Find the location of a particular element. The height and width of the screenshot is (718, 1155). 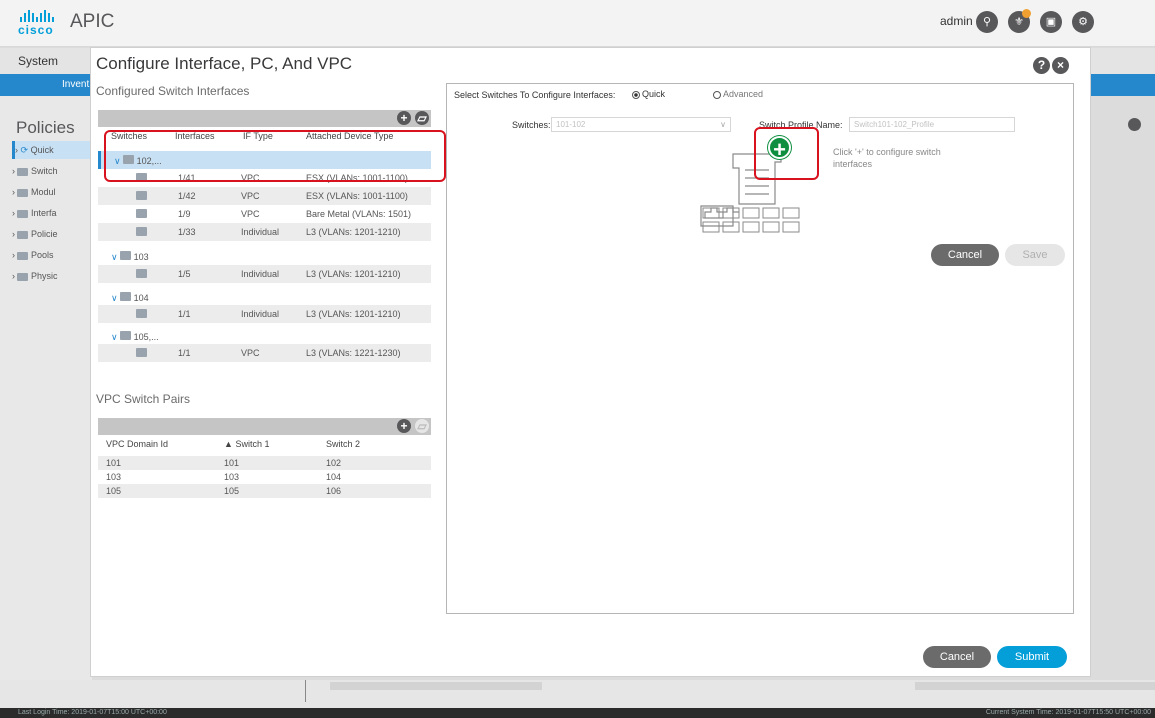

select-switches-label: Select Switches To Configure Interfaces: is located at coordinates (535, 95).